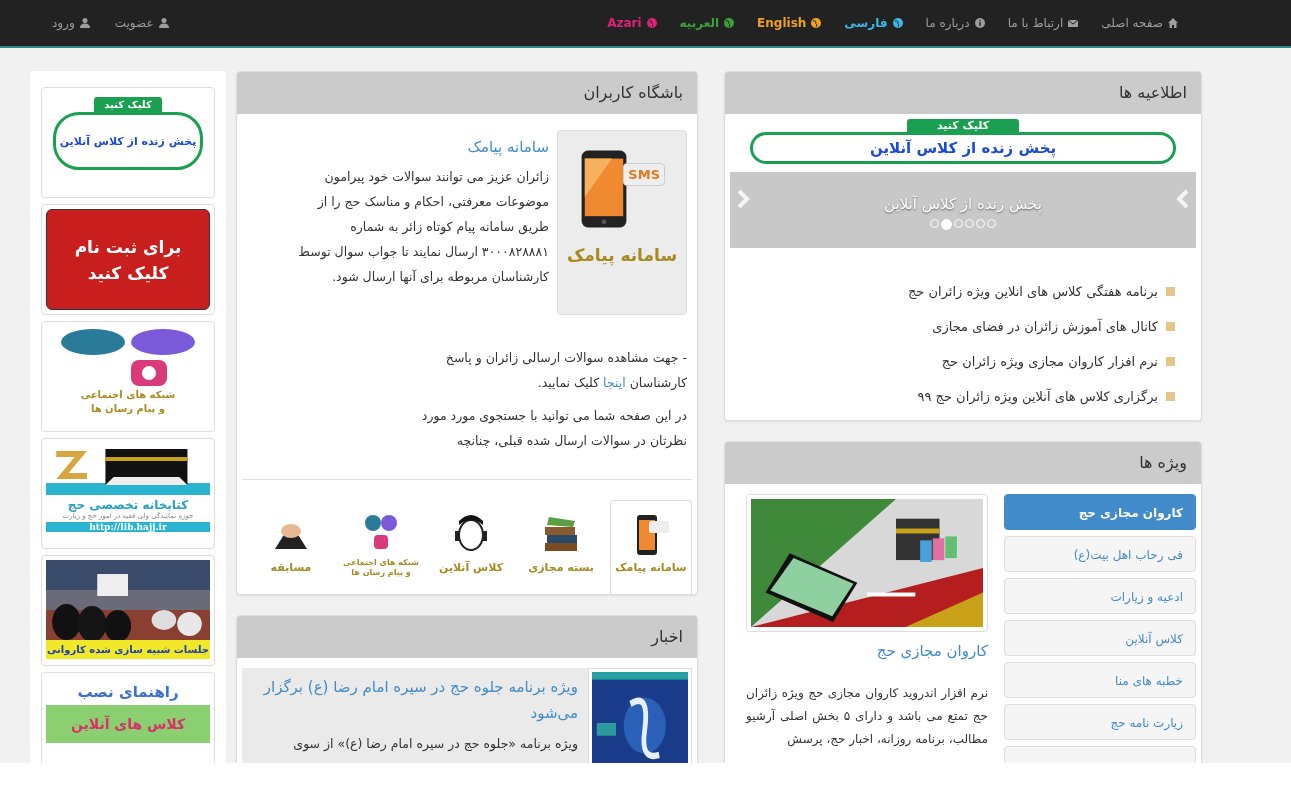 This screenshot has height=805, width=1291. I want to click on service-tab: کلاس آنلاین, so click(471, 547).